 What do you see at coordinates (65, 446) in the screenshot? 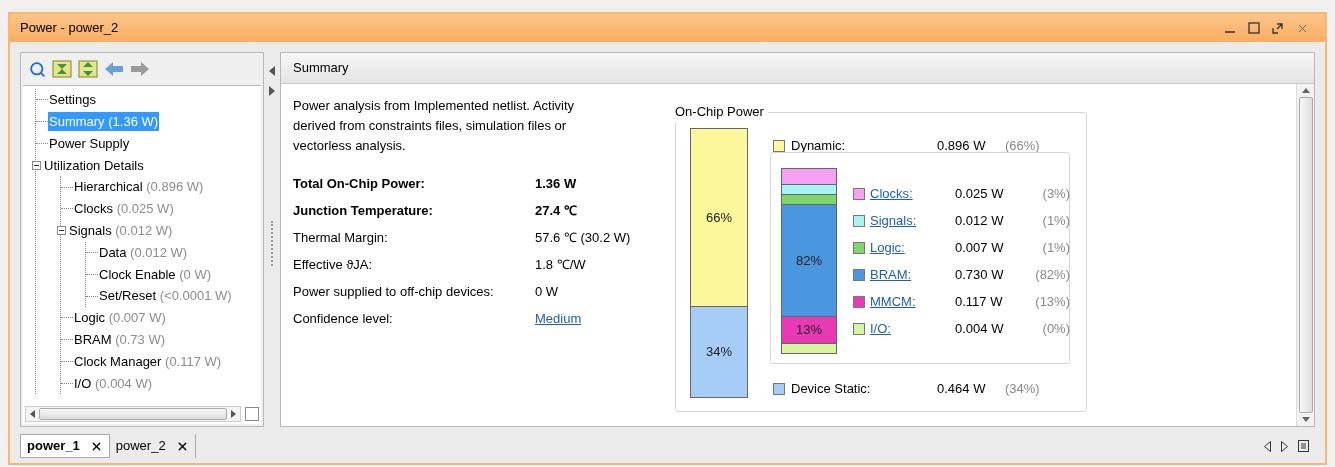
I see `bottom-tab: power_1` at bounding box center [65, 446].